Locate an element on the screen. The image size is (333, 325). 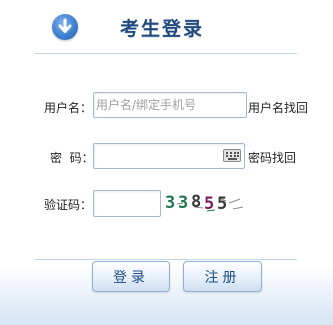
captcha-label: 验证码： is located at coordinates (68, 205).